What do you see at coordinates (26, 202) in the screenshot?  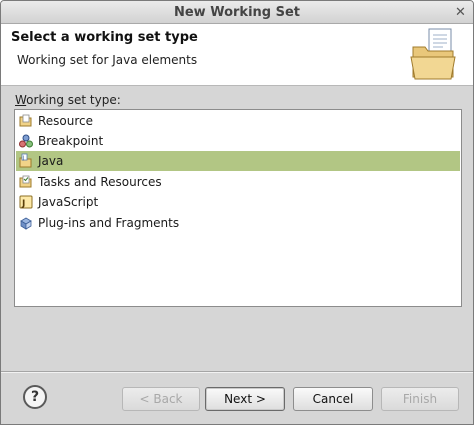 I see `javascript-icon: J` at bounding box center [26, 202].